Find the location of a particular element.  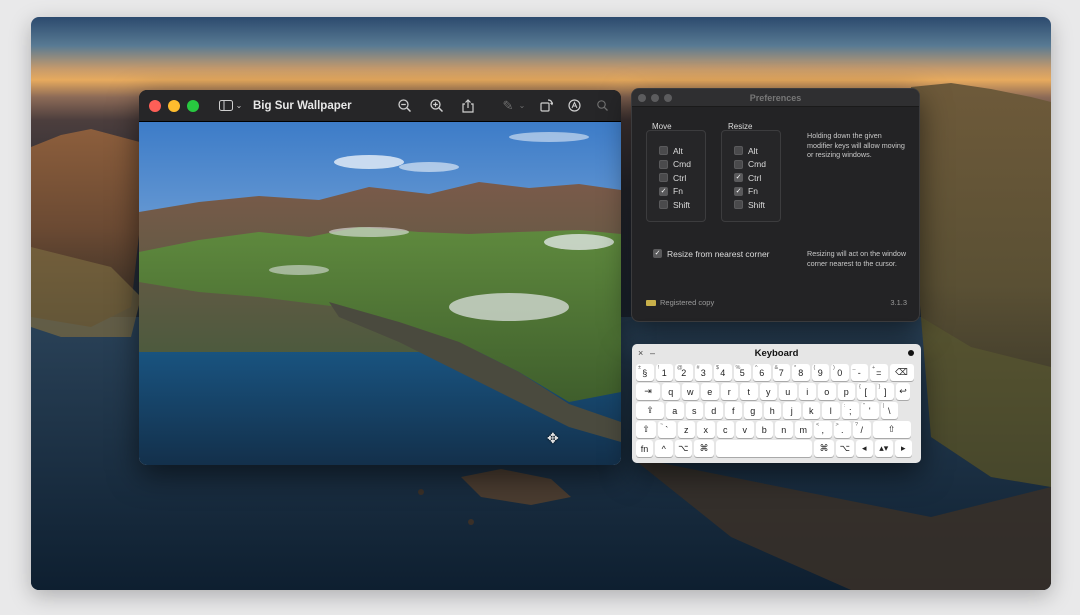

keyboard-key: . > is located at coordinates (842, 429).